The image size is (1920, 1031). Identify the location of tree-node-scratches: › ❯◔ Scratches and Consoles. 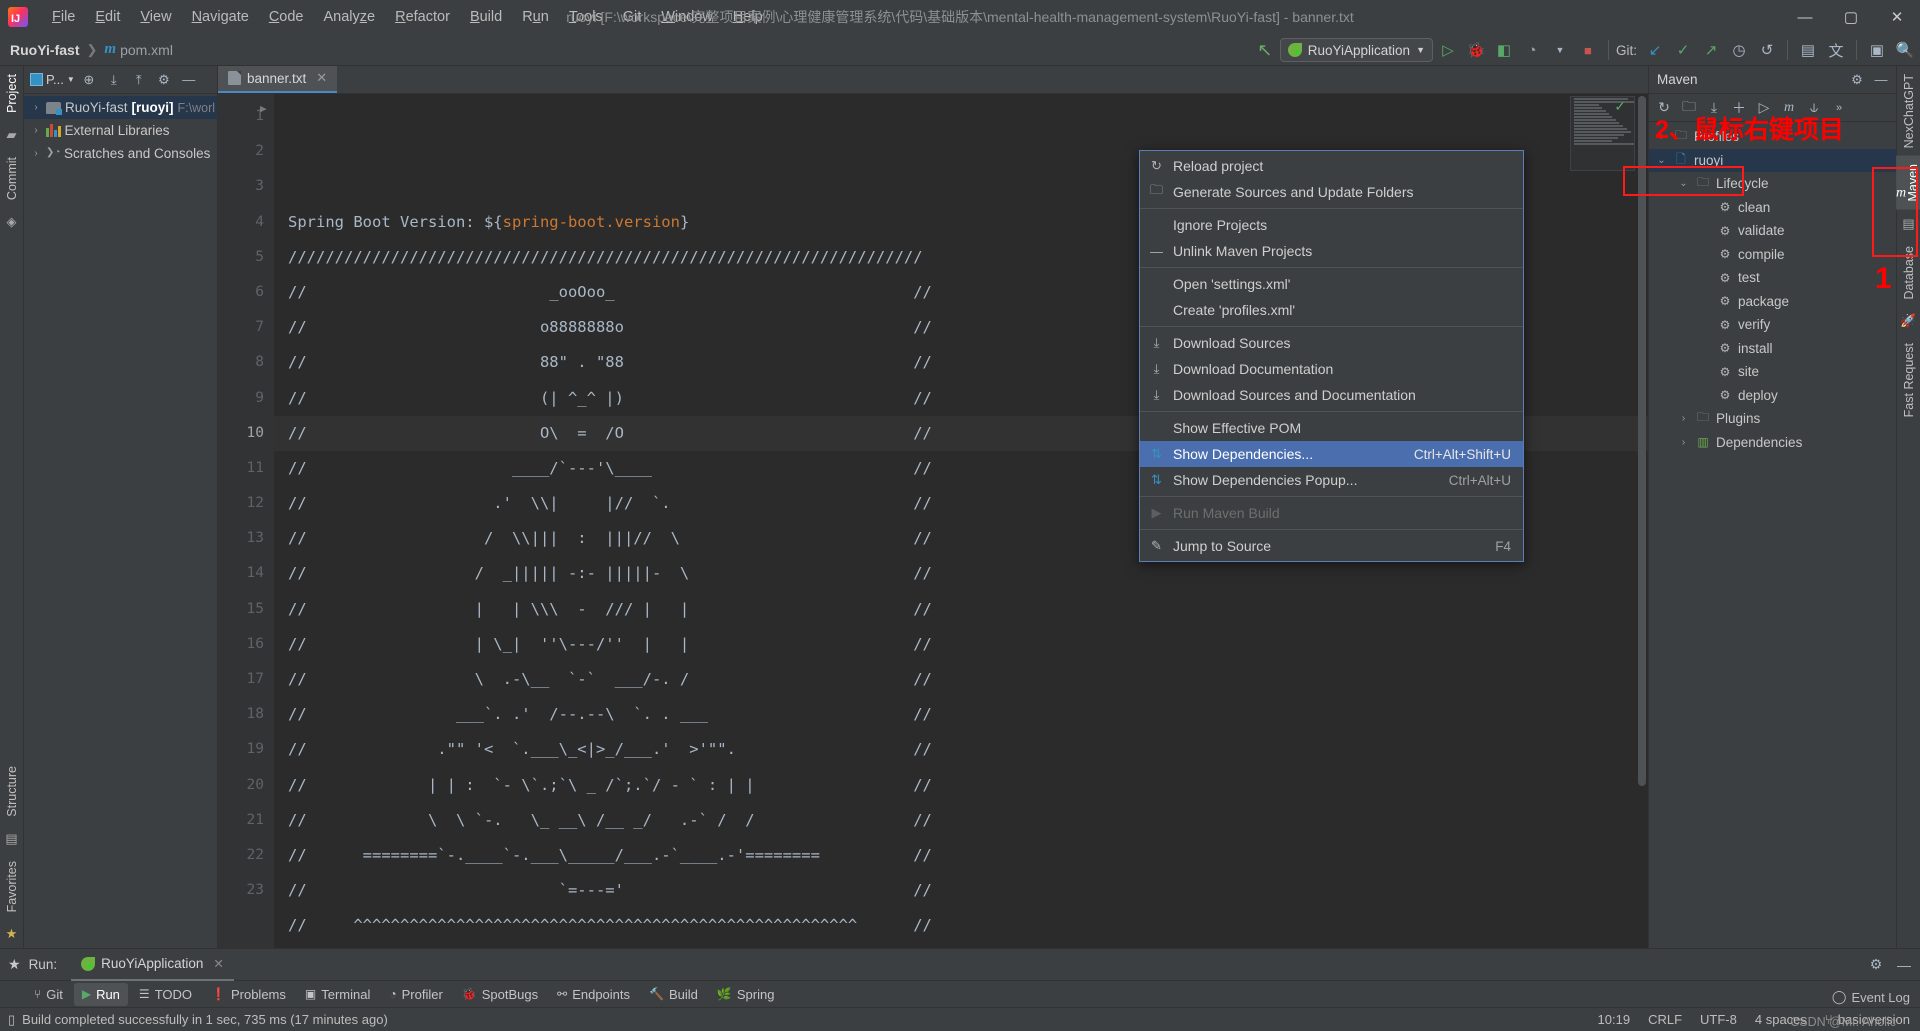
(120, 153).